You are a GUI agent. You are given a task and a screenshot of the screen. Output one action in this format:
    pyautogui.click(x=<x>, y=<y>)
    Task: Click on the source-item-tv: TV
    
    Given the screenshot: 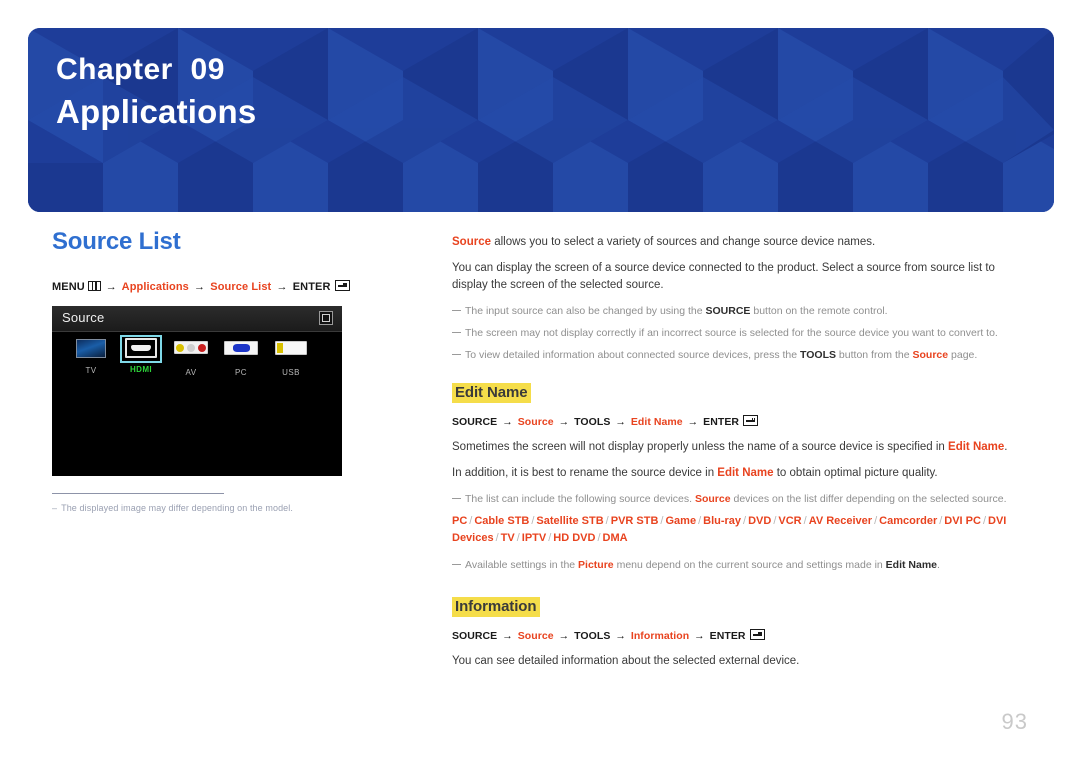 What is the action you would take?
    pyautogui.click(x=91, y=357)
    